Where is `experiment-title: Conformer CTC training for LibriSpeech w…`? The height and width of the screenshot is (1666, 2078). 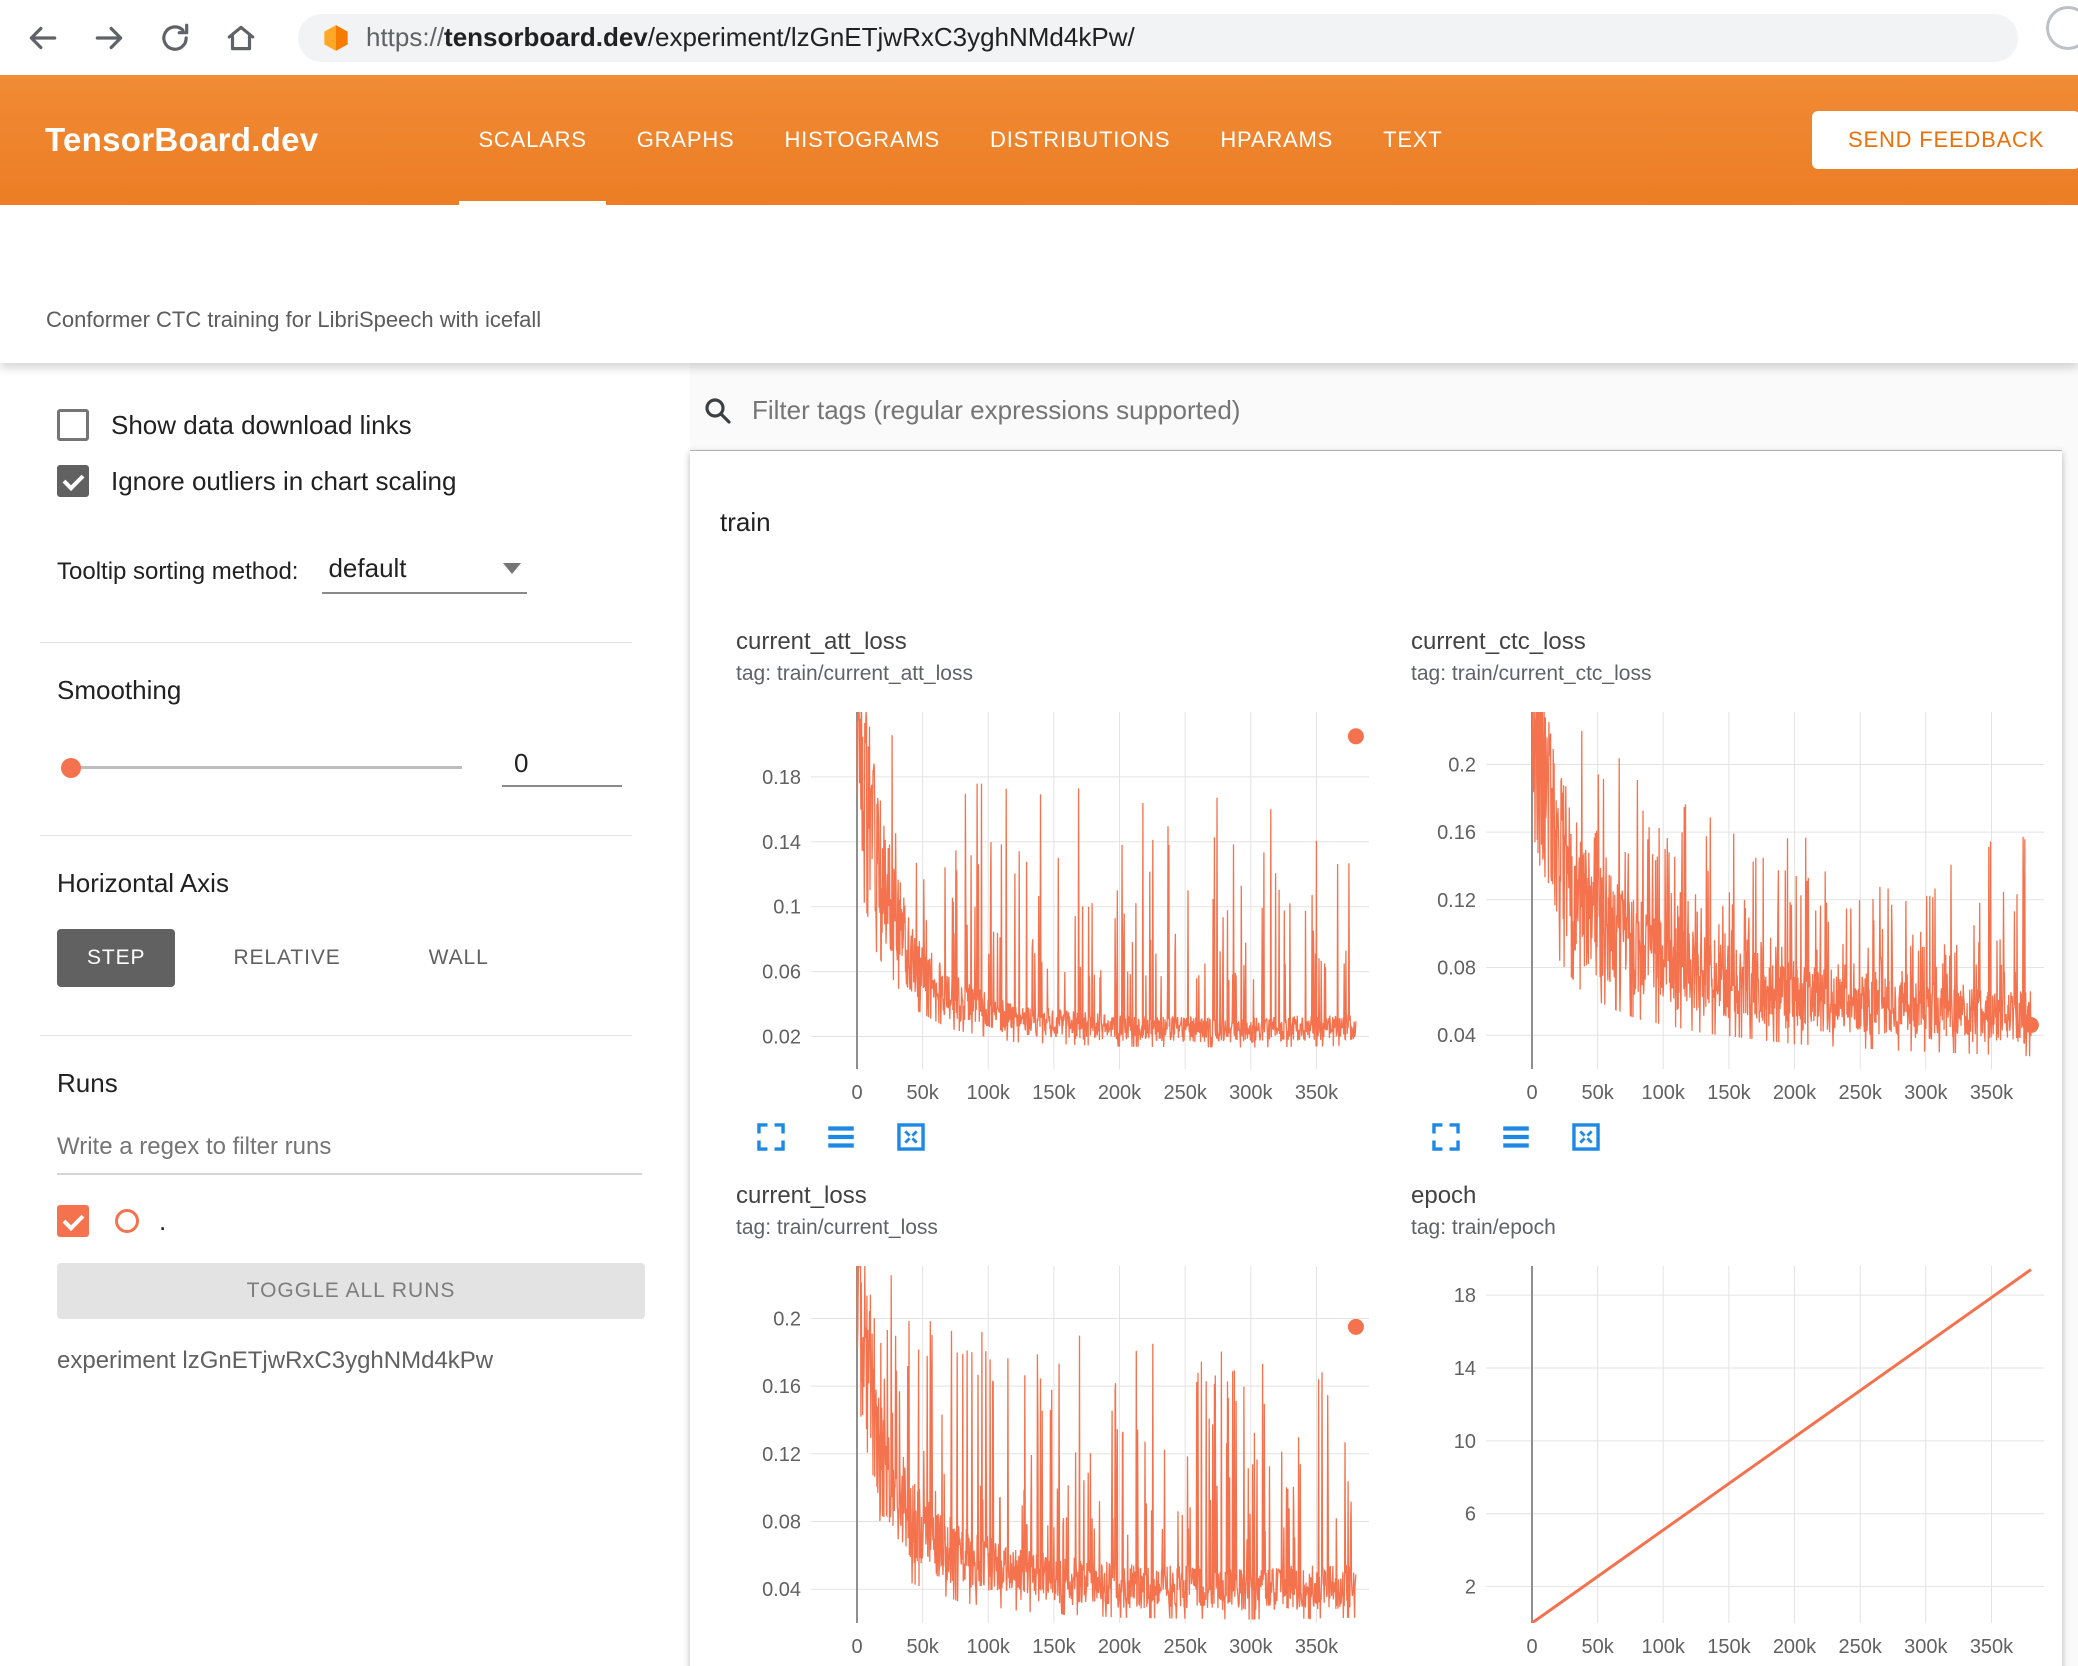
experiment-title: Conformer CTC training for LibriSpeech w… is located at coordinates (294, 319).